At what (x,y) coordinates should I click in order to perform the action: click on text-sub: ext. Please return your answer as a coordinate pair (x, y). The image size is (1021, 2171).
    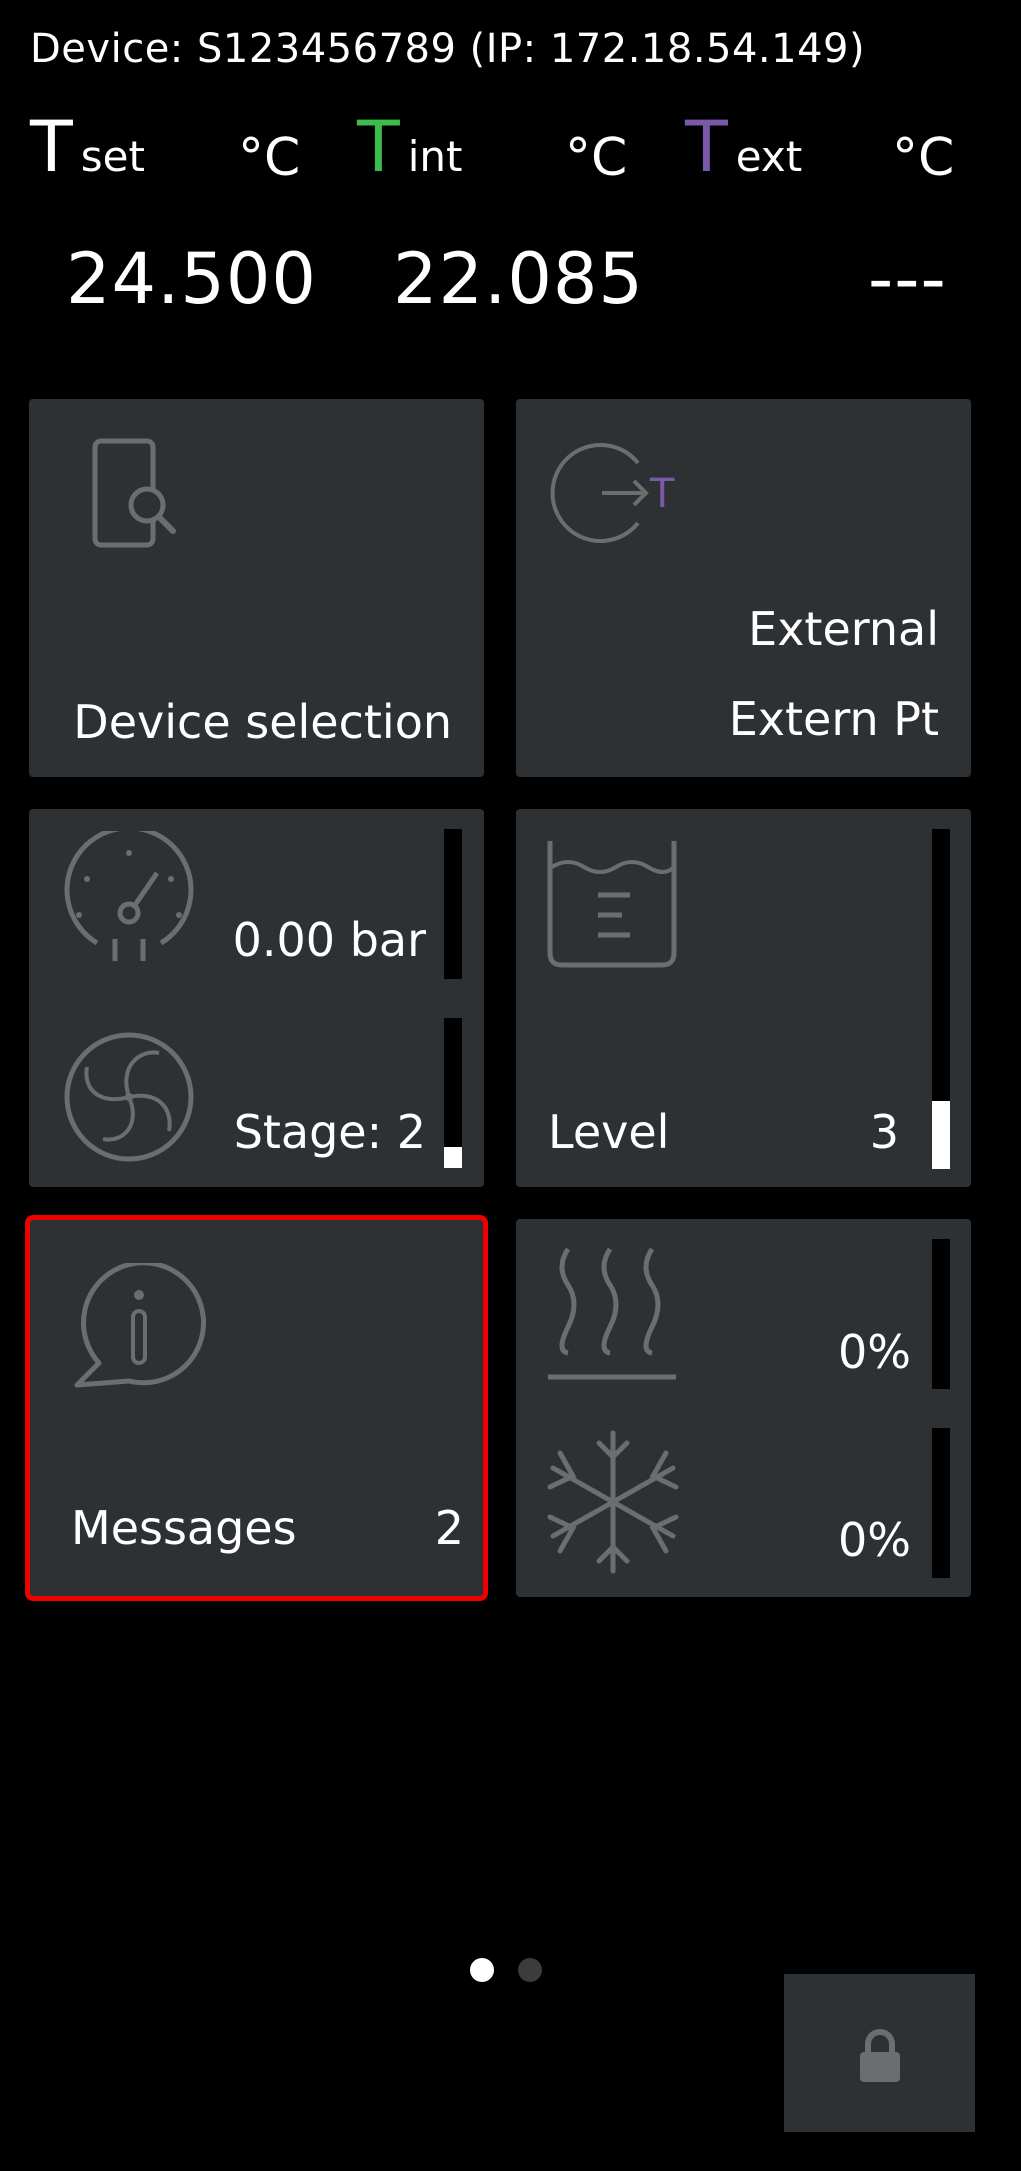
    Looking at the image, I should click on (769, 156).